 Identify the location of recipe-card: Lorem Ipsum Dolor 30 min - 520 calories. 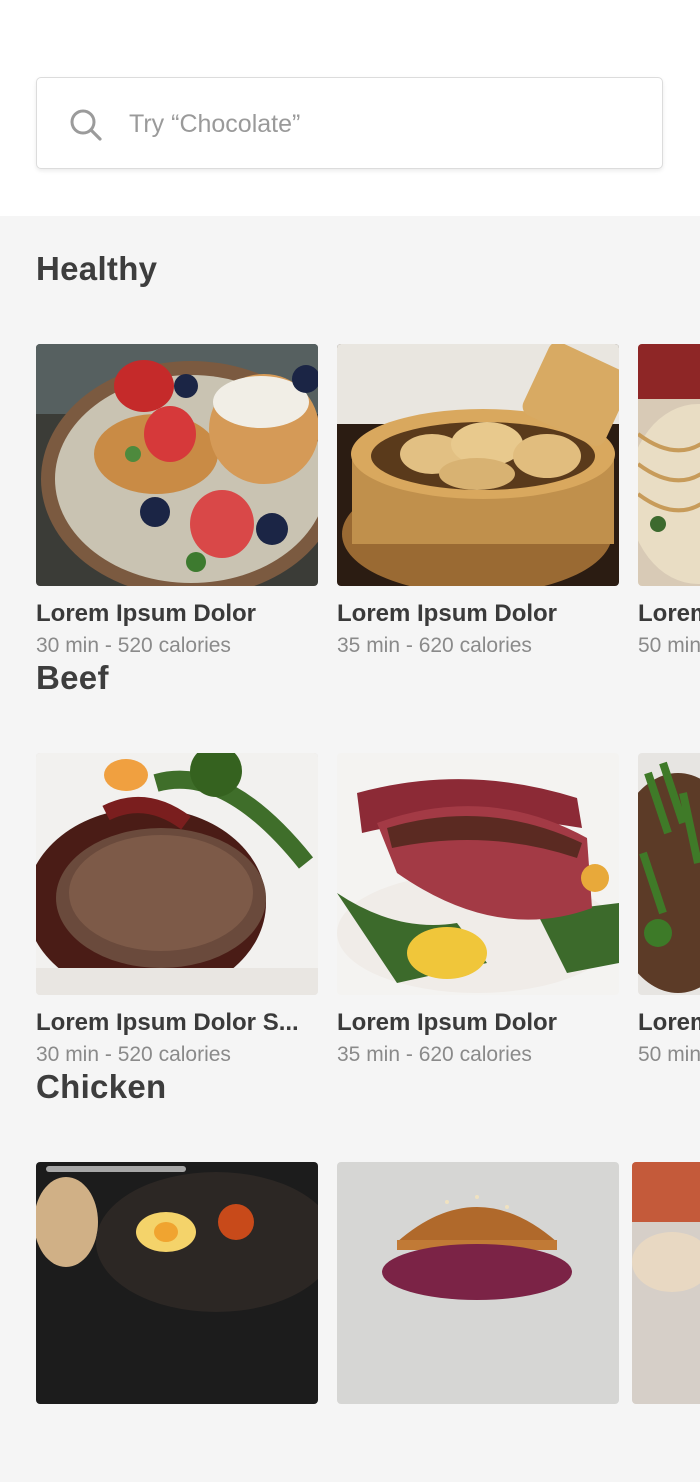
(177, 501).